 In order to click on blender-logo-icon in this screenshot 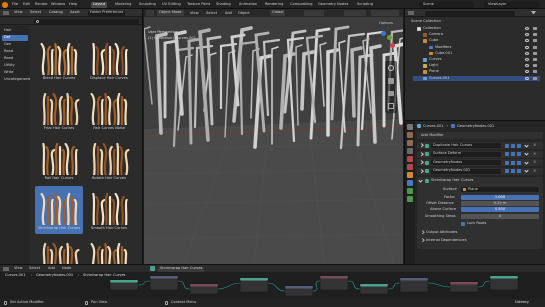, I will do `click(5, 4)`.